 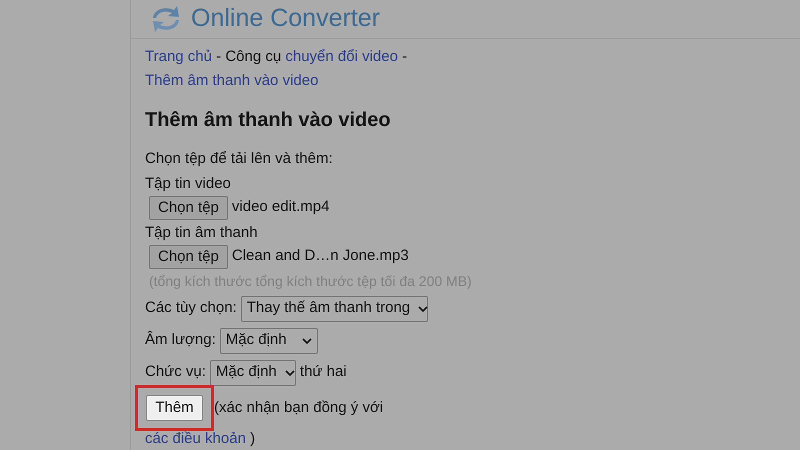 I want to click on file-label: Tập tin âm thanh, so click(x=202, y=232).